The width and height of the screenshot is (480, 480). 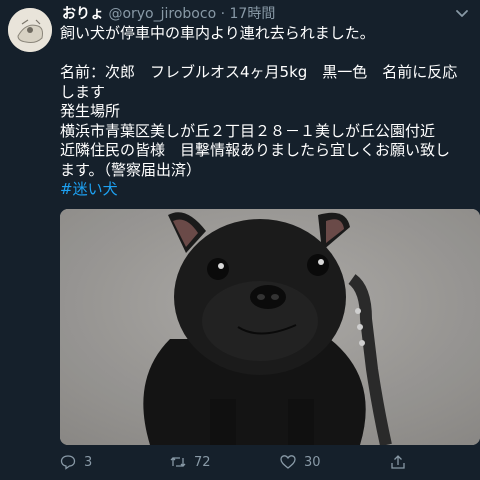 What do you see at coordinates (255, 150) in the screenshot?
I see `tweet-text-line: 近隣住民の皆様 目撃情報ありましたら宜しくお願い致し` at bounding box center [255, 150].